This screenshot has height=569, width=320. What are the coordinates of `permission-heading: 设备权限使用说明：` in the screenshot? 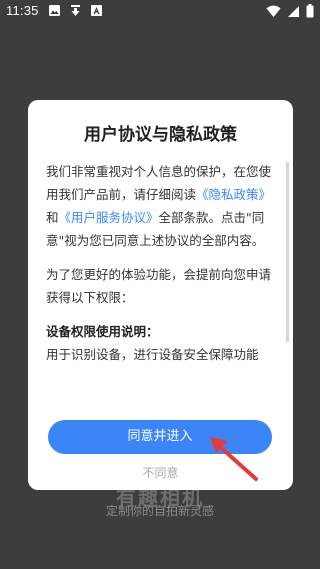 It's located at (102, 331).